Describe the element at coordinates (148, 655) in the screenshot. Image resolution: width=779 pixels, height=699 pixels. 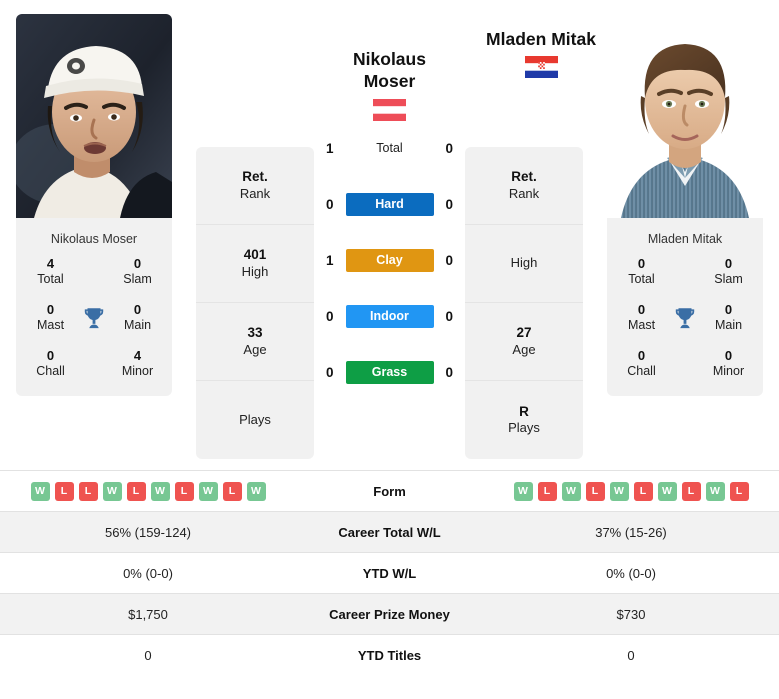
I see `left-ytd-titles: 0` at that location.